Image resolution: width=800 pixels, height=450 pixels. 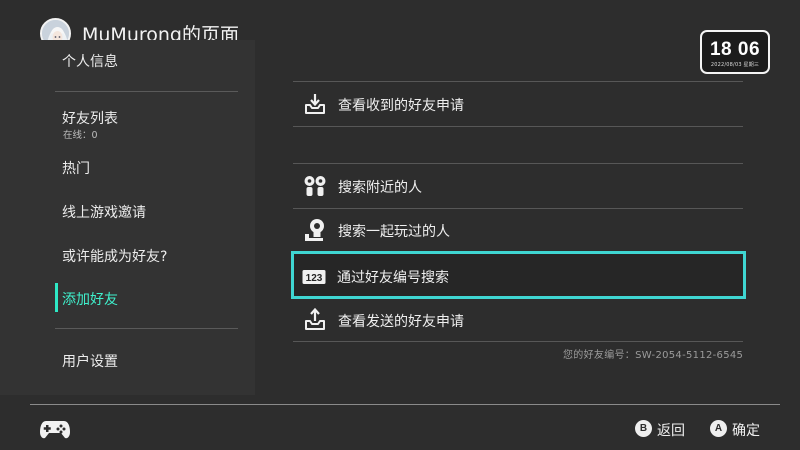 I want to click on number-123-icon: 123, so click(x=314, y=277).